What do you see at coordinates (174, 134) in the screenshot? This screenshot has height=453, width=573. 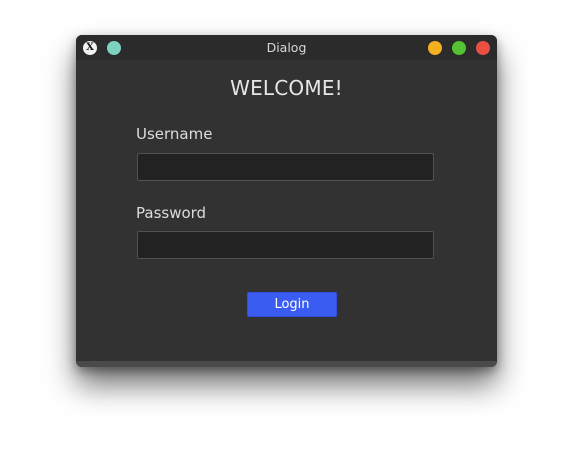 I see `username-label: Username` at bounding box center [174, 134].